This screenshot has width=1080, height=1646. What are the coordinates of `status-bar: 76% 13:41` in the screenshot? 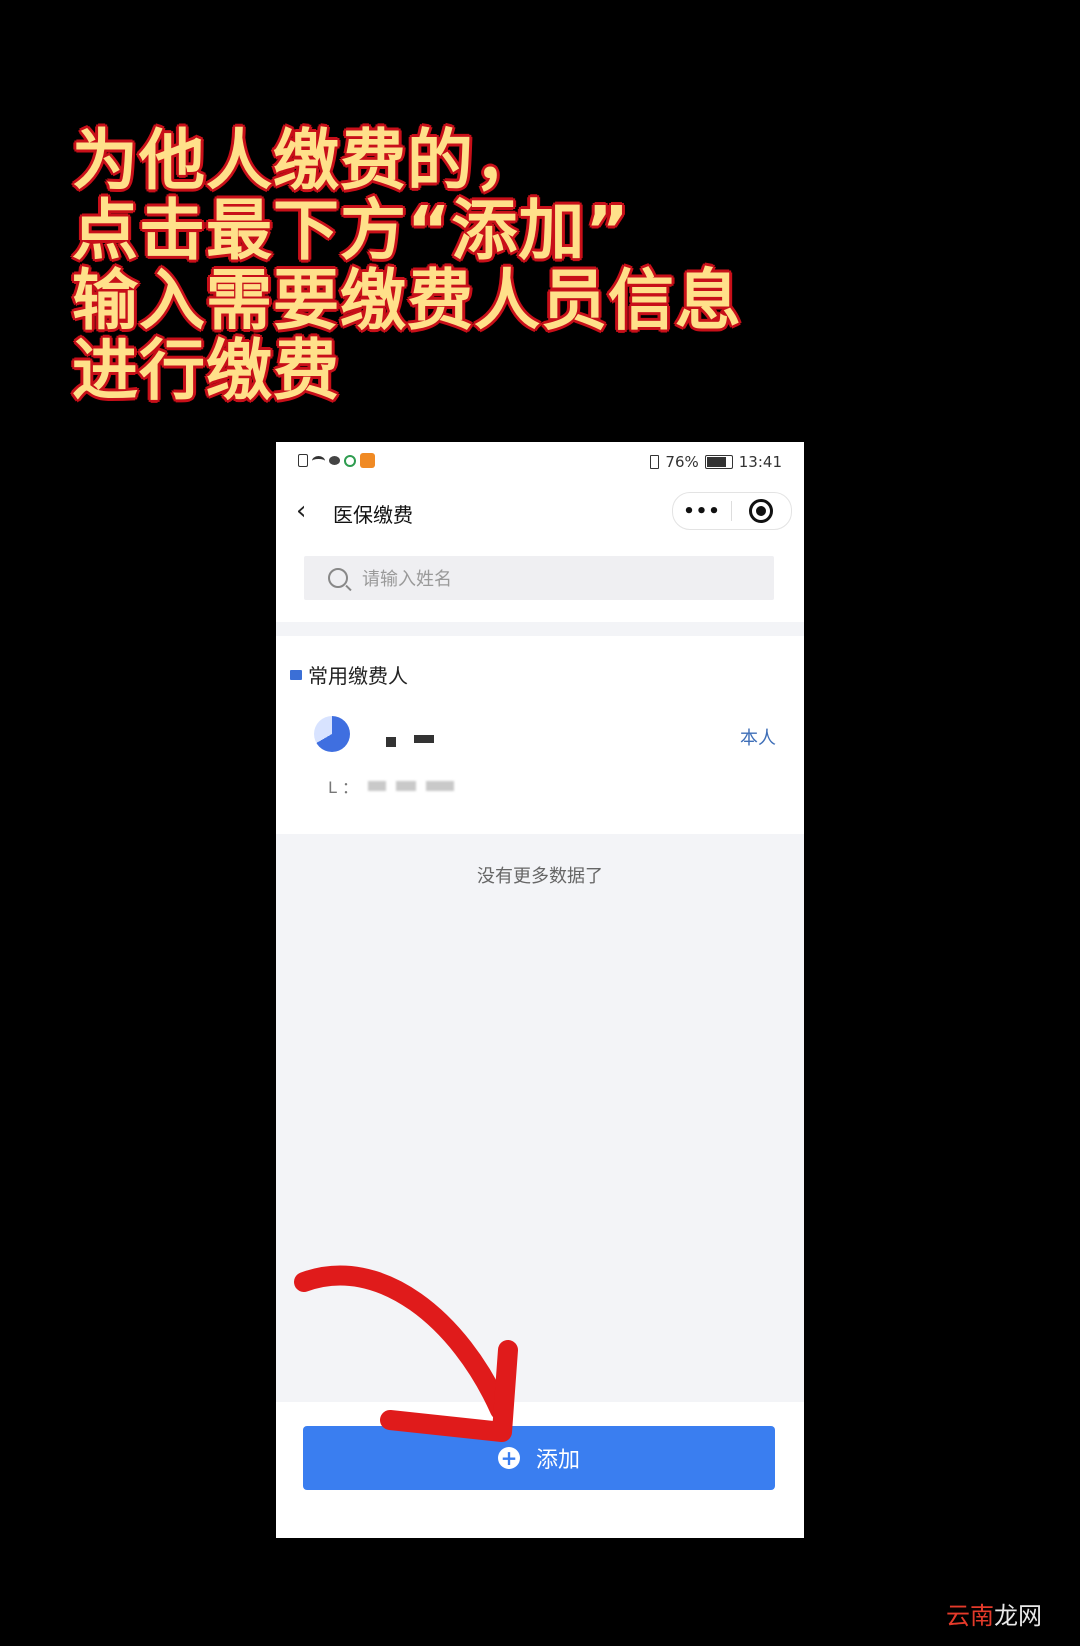 It's located at (540, 462).